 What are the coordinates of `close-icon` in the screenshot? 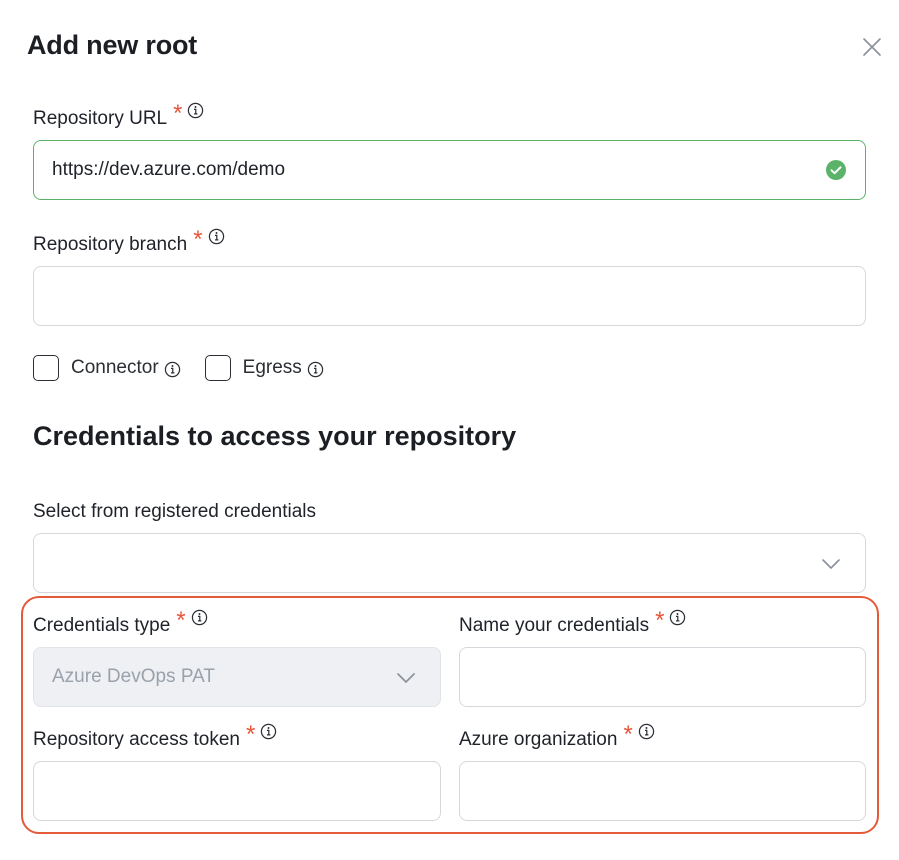 It's located at (872, 47).